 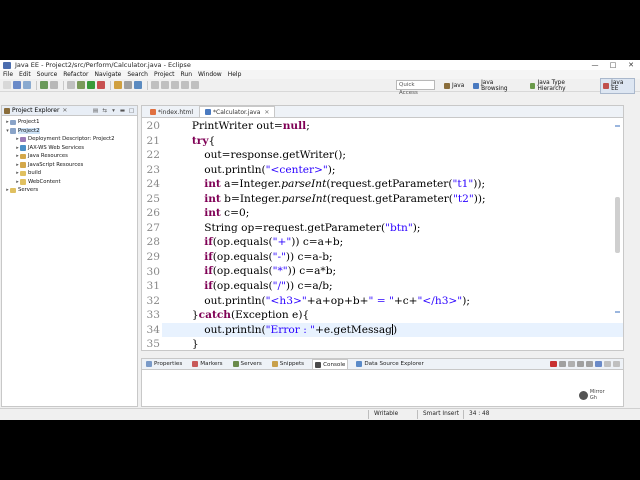 I want to click on previous-annotation-icon, so click(x=175, y=85).